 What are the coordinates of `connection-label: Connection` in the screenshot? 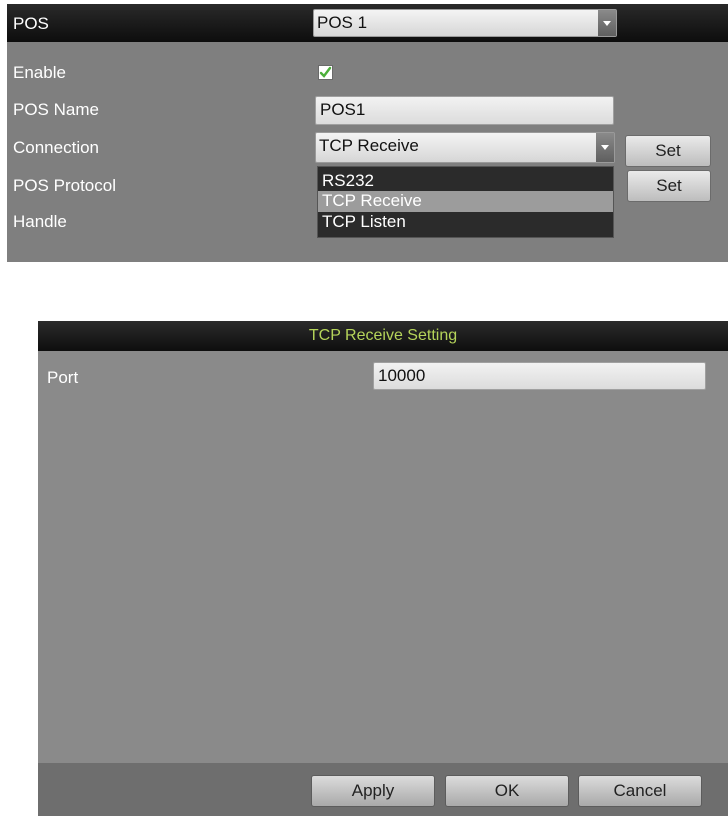 It's located at (56, 147).